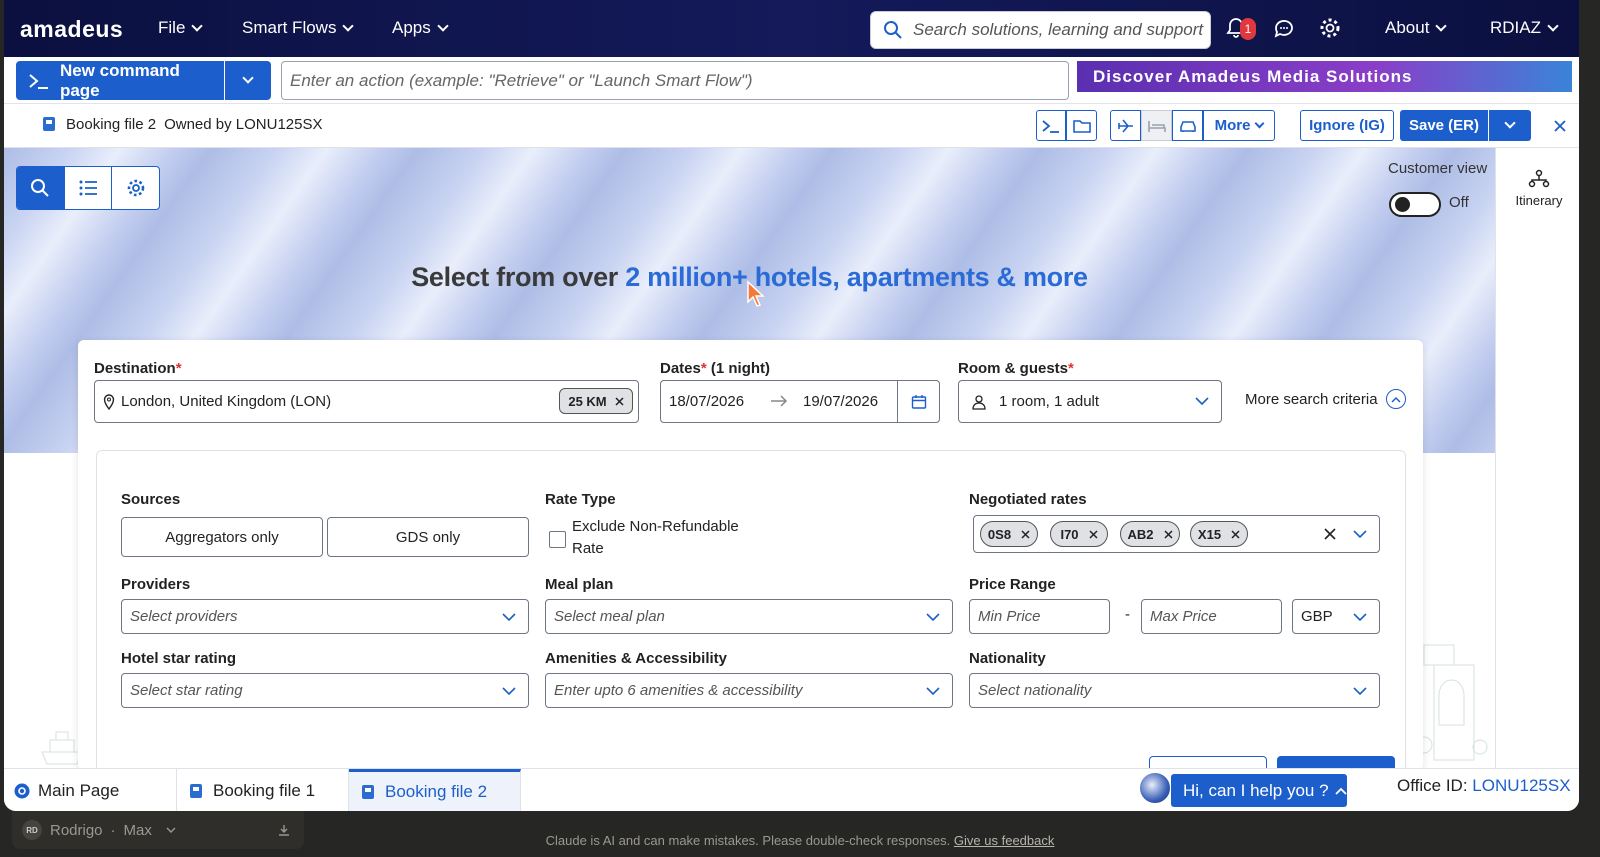 The image size is (1600, 857). Describe the element at coordinates (1539, 188) in the screenshot. I see `itinerary-button: Itinerary` at that location.